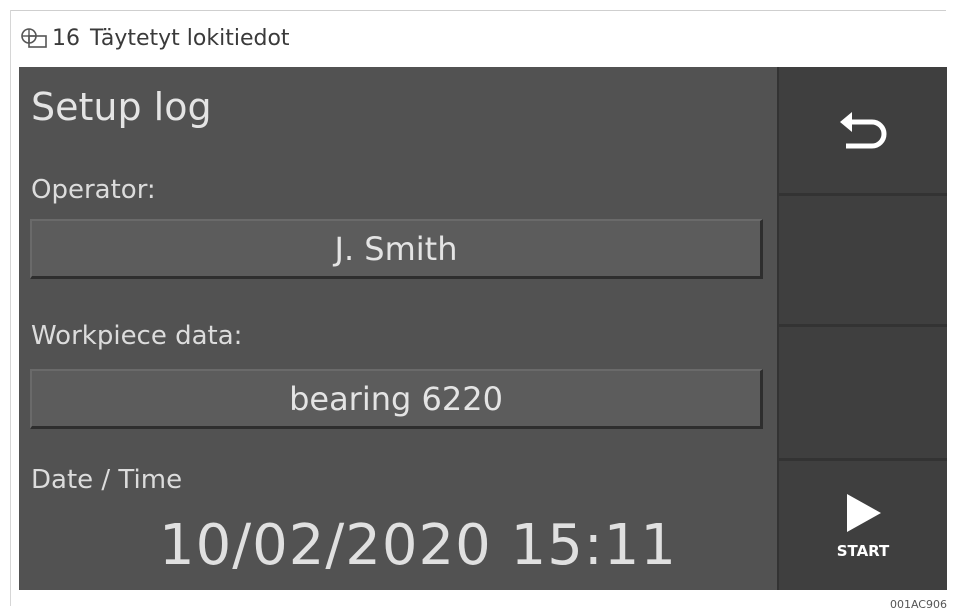 This screenshot has width=955, height=614. What do you see at coordinates (10, 308) in the screenshot?
I see `left-divider` at bounding box center [10, 308].